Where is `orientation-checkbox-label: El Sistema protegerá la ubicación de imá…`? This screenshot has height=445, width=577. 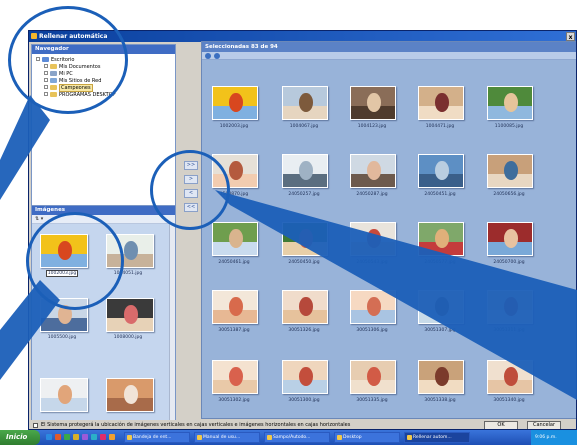 orientation-checkbox-label: El Sistema protegerá la ubicación de imá… is located at coordinates (196, 425).